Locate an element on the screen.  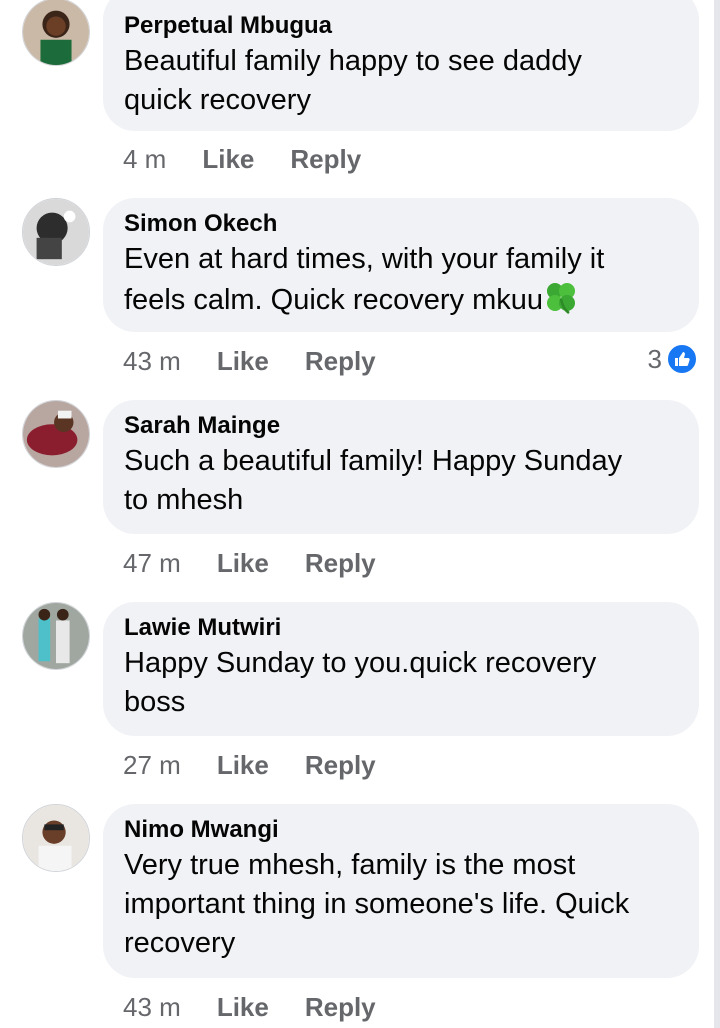
comment-timestamp: 4 m is located at coordinates (144, 159).